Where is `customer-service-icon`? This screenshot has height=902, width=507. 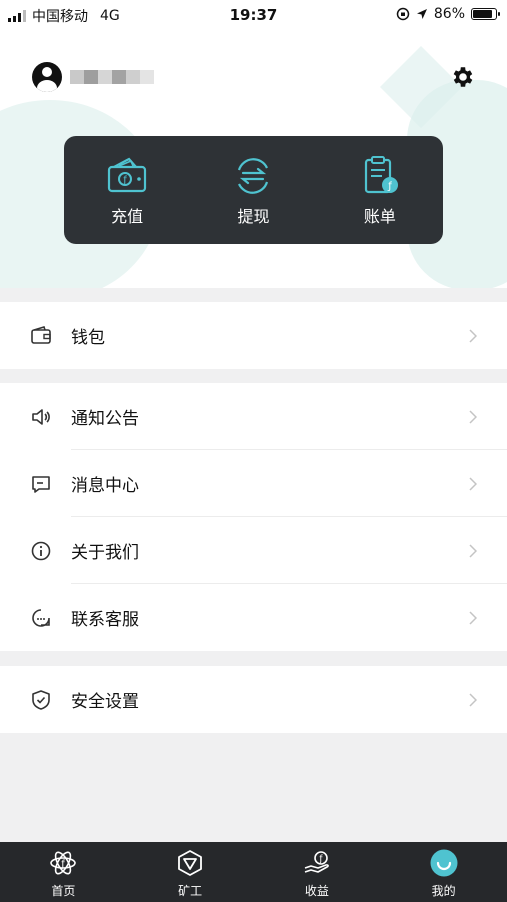
customer-service-icon is located at coordinates (41, 617).